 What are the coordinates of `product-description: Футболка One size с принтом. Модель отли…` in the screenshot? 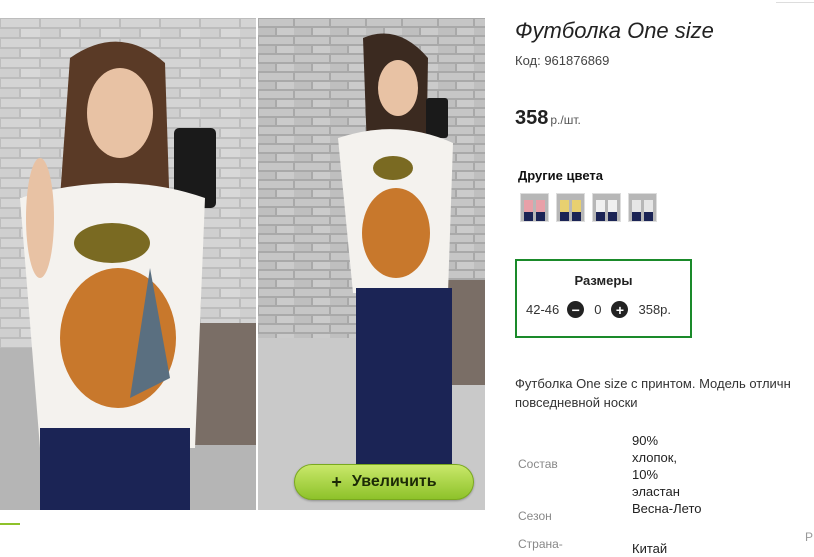 It's located at (664, 393).